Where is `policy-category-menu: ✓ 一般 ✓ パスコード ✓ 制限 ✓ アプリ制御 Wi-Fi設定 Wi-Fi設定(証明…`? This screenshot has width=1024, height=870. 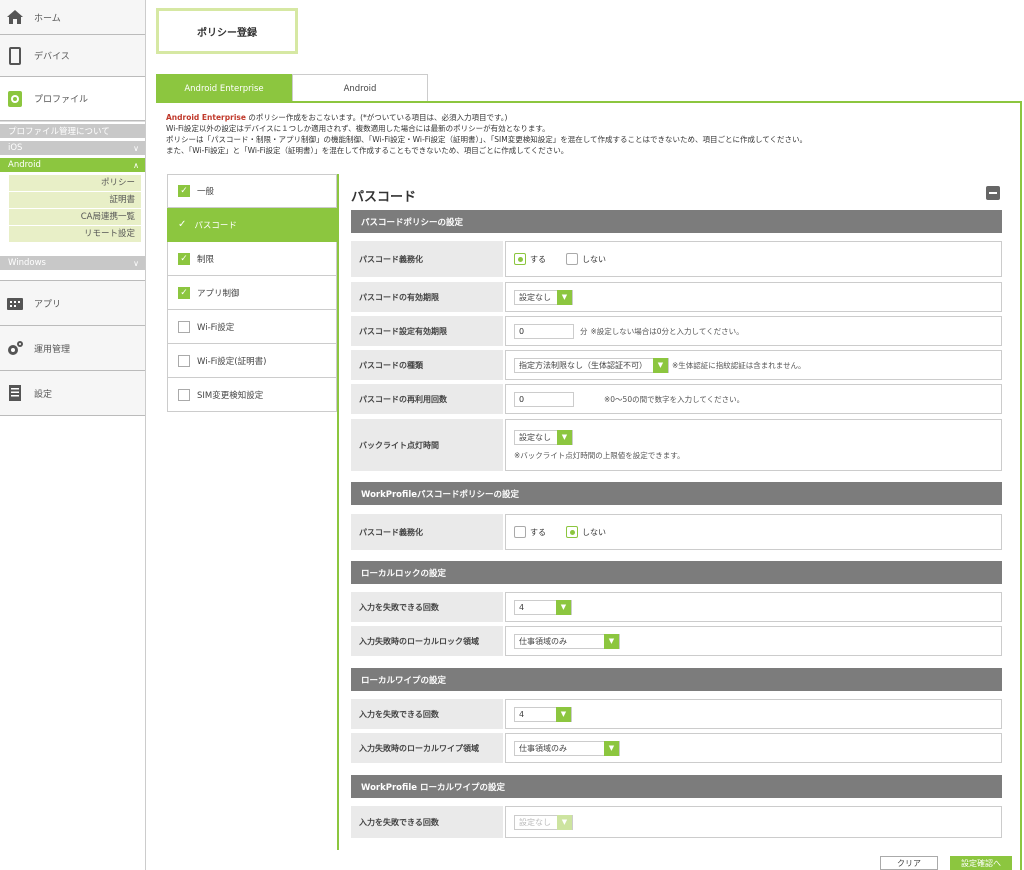 policy-category-menu: ✓ 一般 ✓ パスコード ✓ 制限 ✓ アプリ制御 Wi-Fi設定 Wi-Fi設定(証明… is located at coordinates (252, 293).